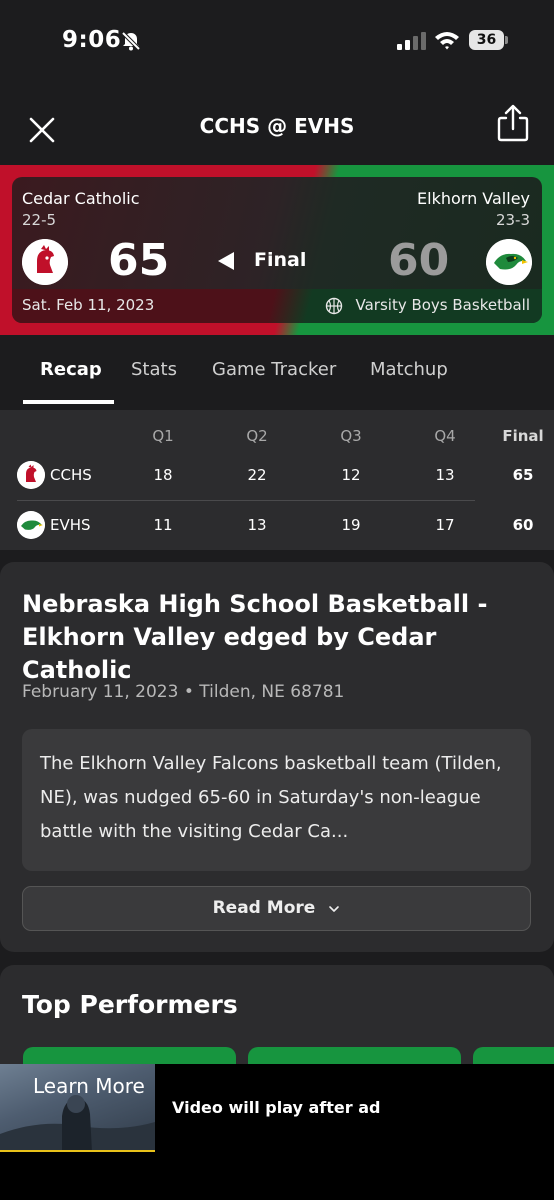  Describe the element at coordinates (45, 262) in the screenshot. I see `home-team-logo` at that location.